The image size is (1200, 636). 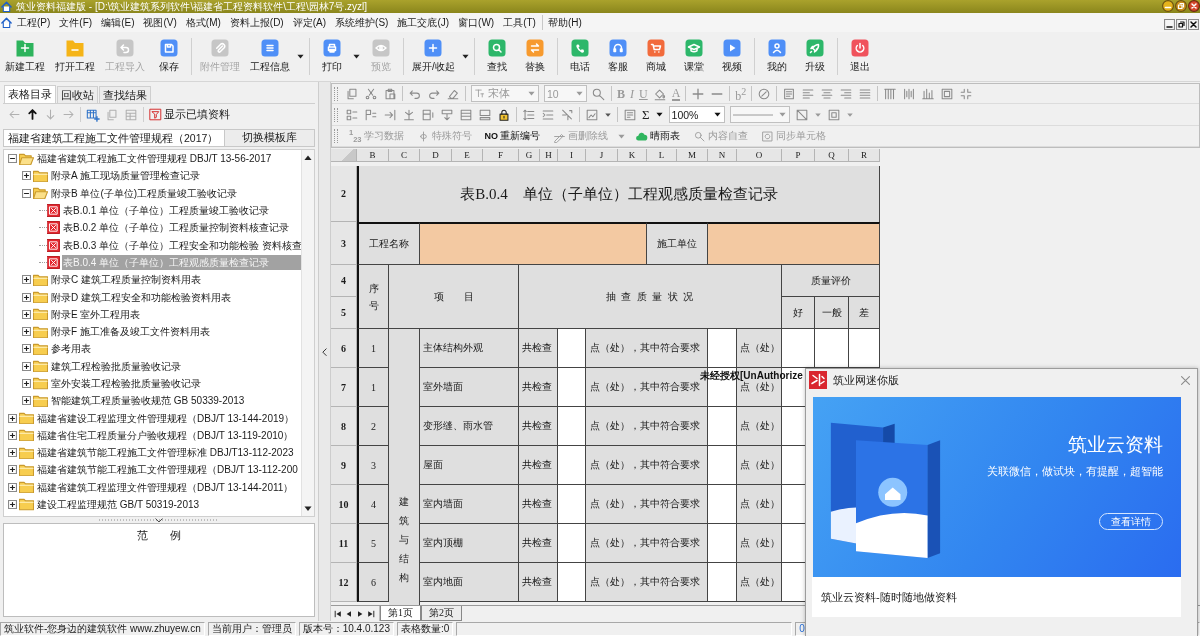 What do you see at coordinates (307, 333) in the screenshot?
I see `scrollbar` at bounding box center [307, 333].